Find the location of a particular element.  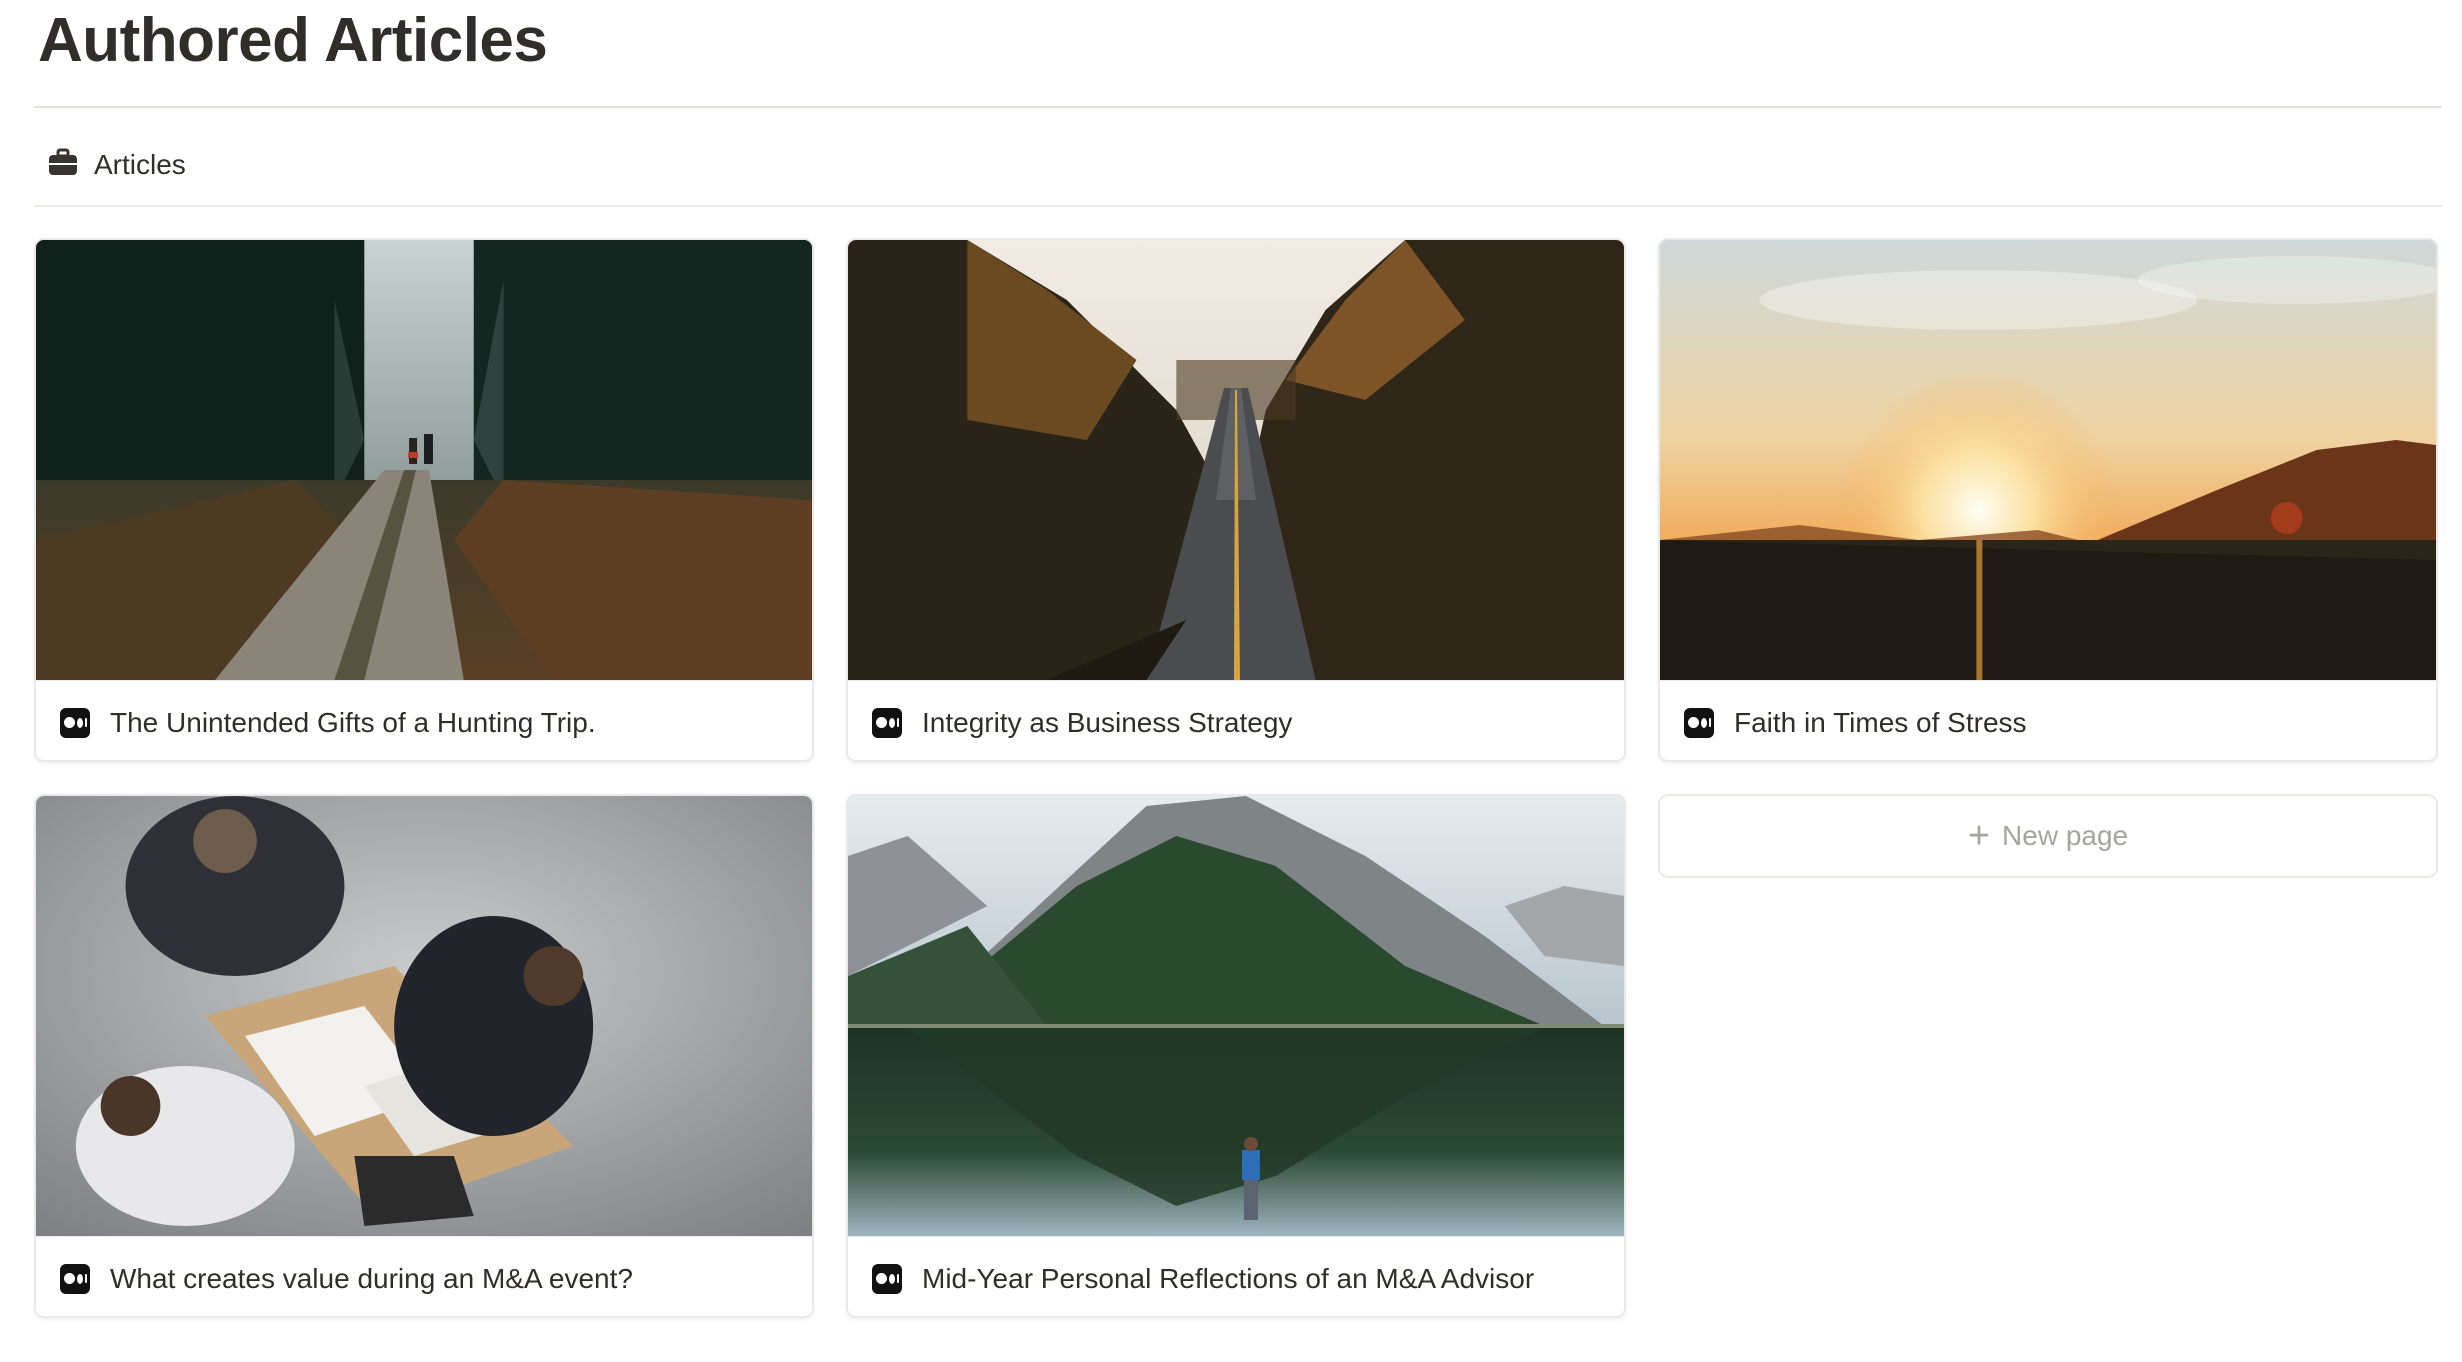

view-tab-articles: Articles is located at coordinates (117, 165).